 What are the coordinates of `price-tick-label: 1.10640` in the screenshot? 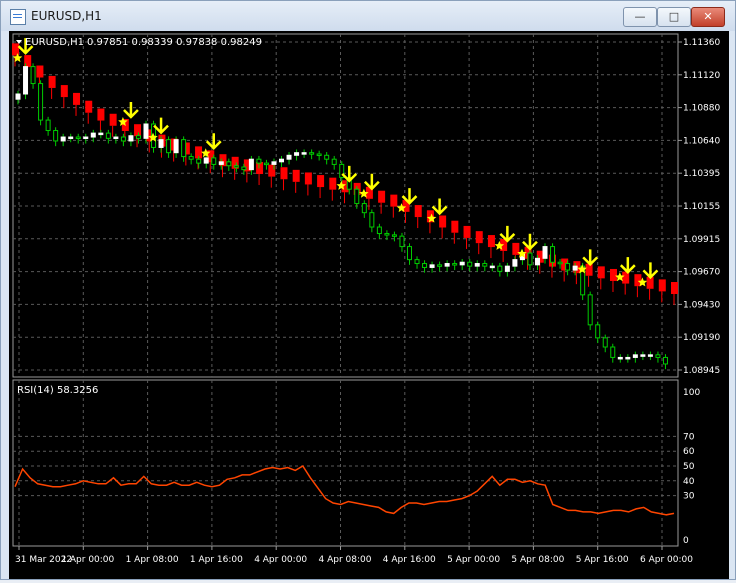 It's located at (701, 141).